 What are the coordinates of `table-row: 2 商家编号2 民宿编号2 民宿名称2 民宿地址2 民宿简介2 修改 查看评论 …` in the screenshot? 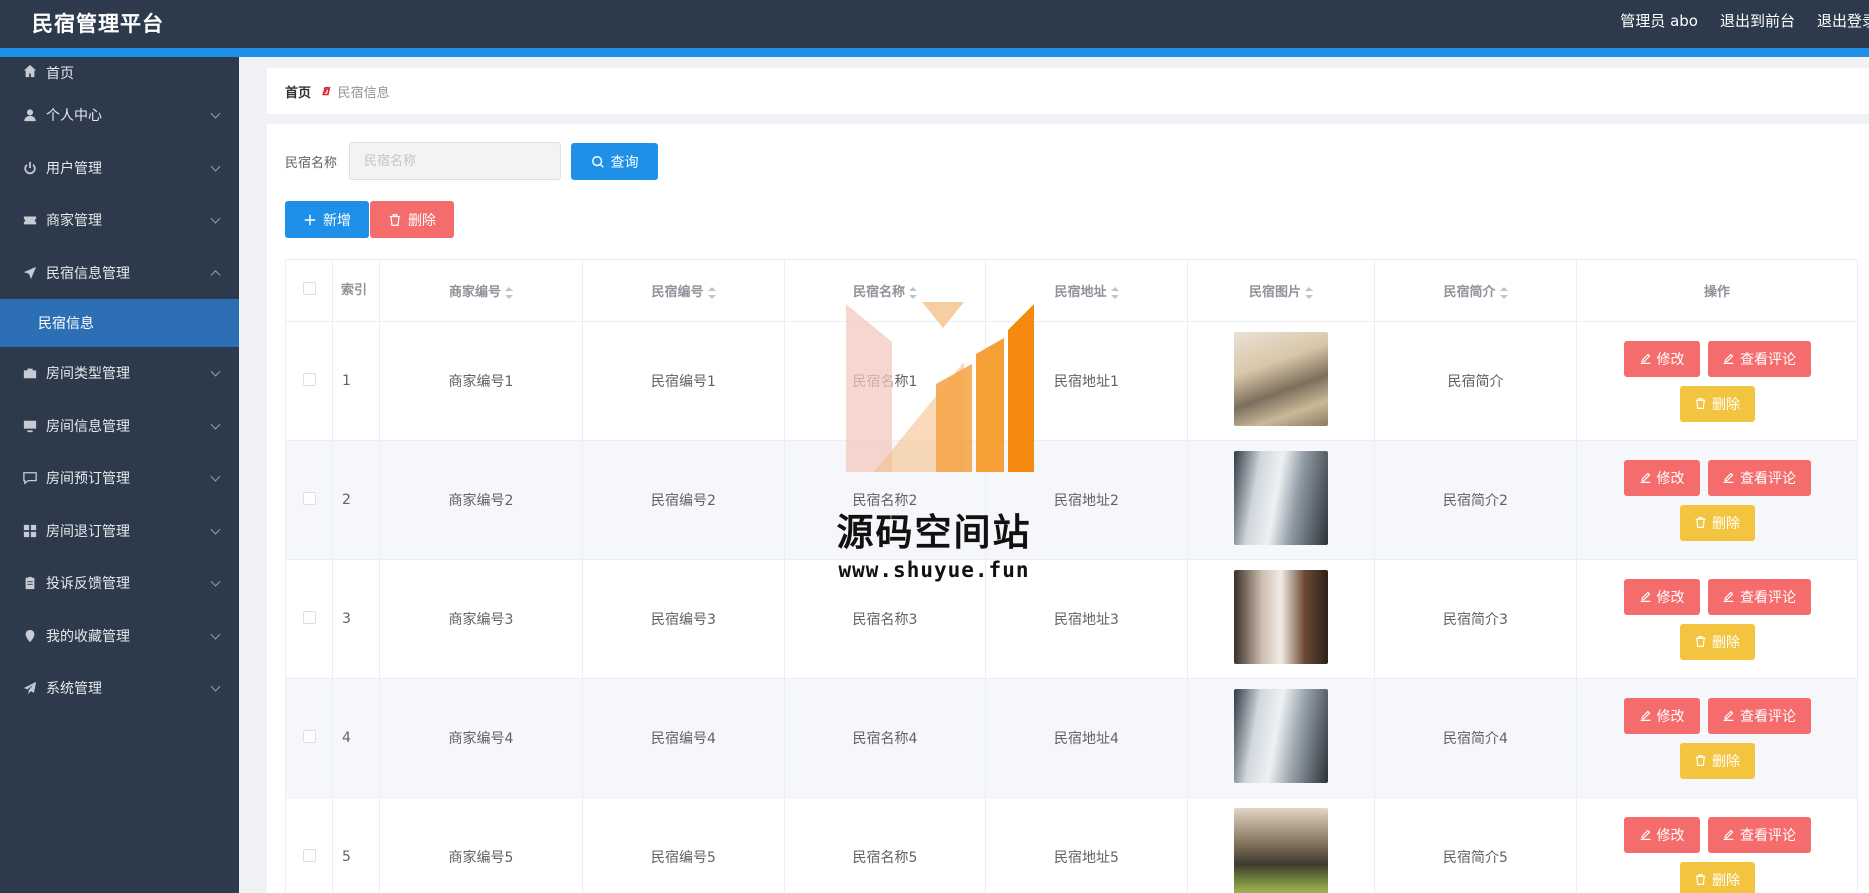 It's located at (1071, 500).